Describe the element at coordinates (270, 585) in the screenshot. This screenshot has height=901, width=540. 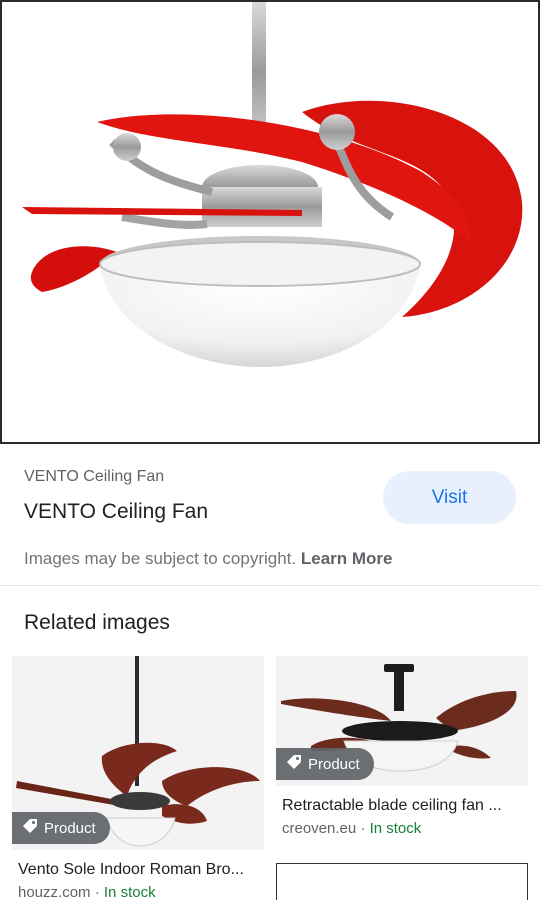
I see `divider` at that location.